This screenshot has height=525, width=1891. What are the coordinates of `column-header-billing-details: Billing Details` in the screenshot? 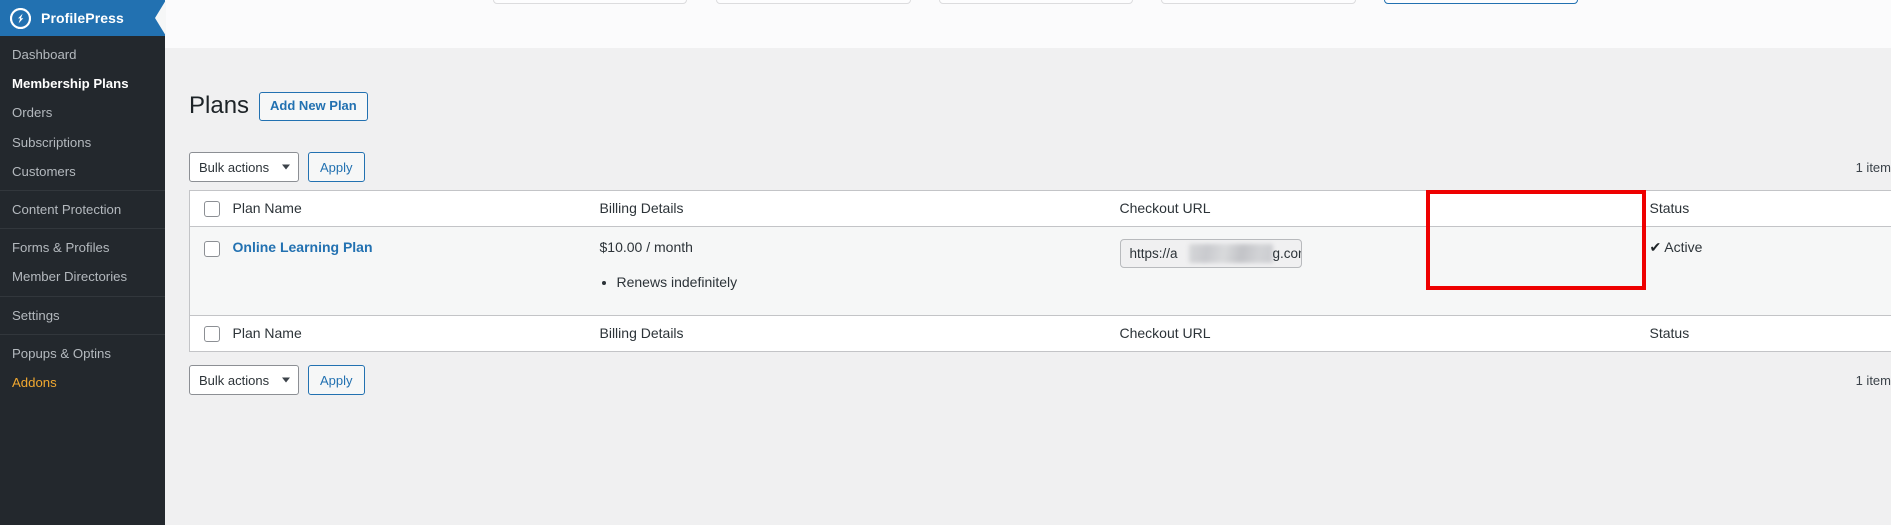 It's located at (859, 209).